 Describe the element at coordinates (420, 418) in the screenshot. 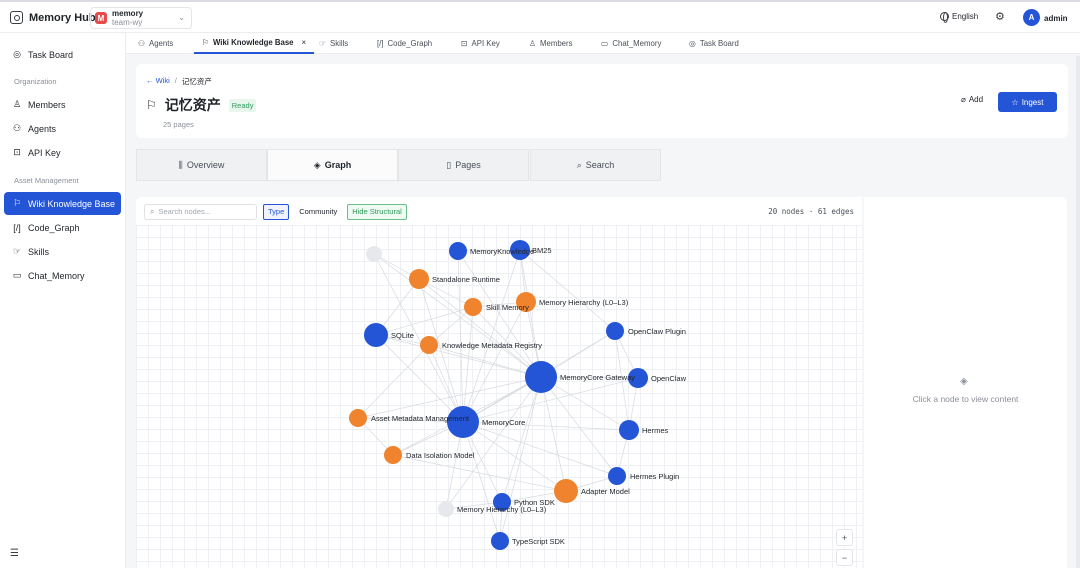

I see `graph-node-label: Asset Metadata Management` at that location.